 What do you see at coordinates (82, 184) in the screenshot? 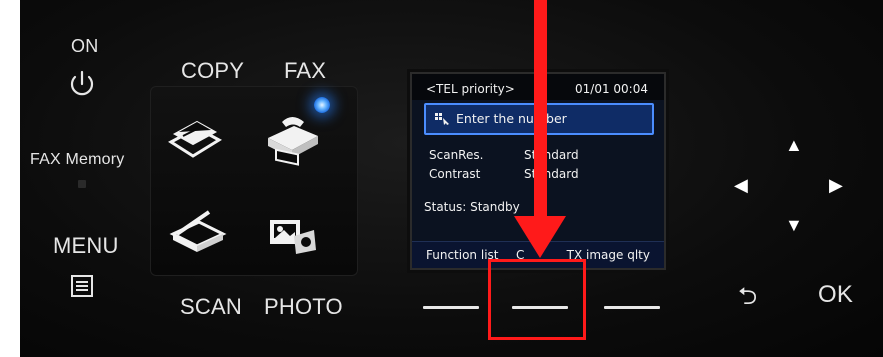
I see `fax-memory-led` at bounding box center [82, 184].